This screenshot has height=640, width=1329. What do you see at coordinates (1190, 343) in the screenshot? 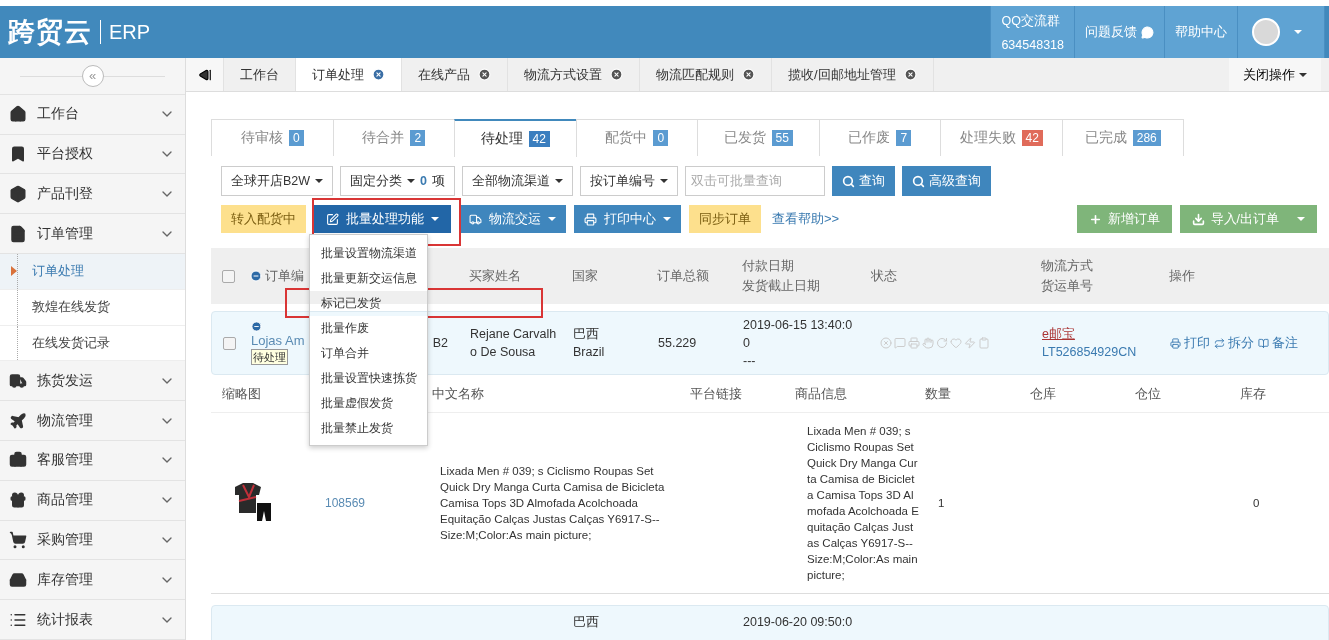
I see `row-action-link: 打印` at bounding box center [1190, 343].